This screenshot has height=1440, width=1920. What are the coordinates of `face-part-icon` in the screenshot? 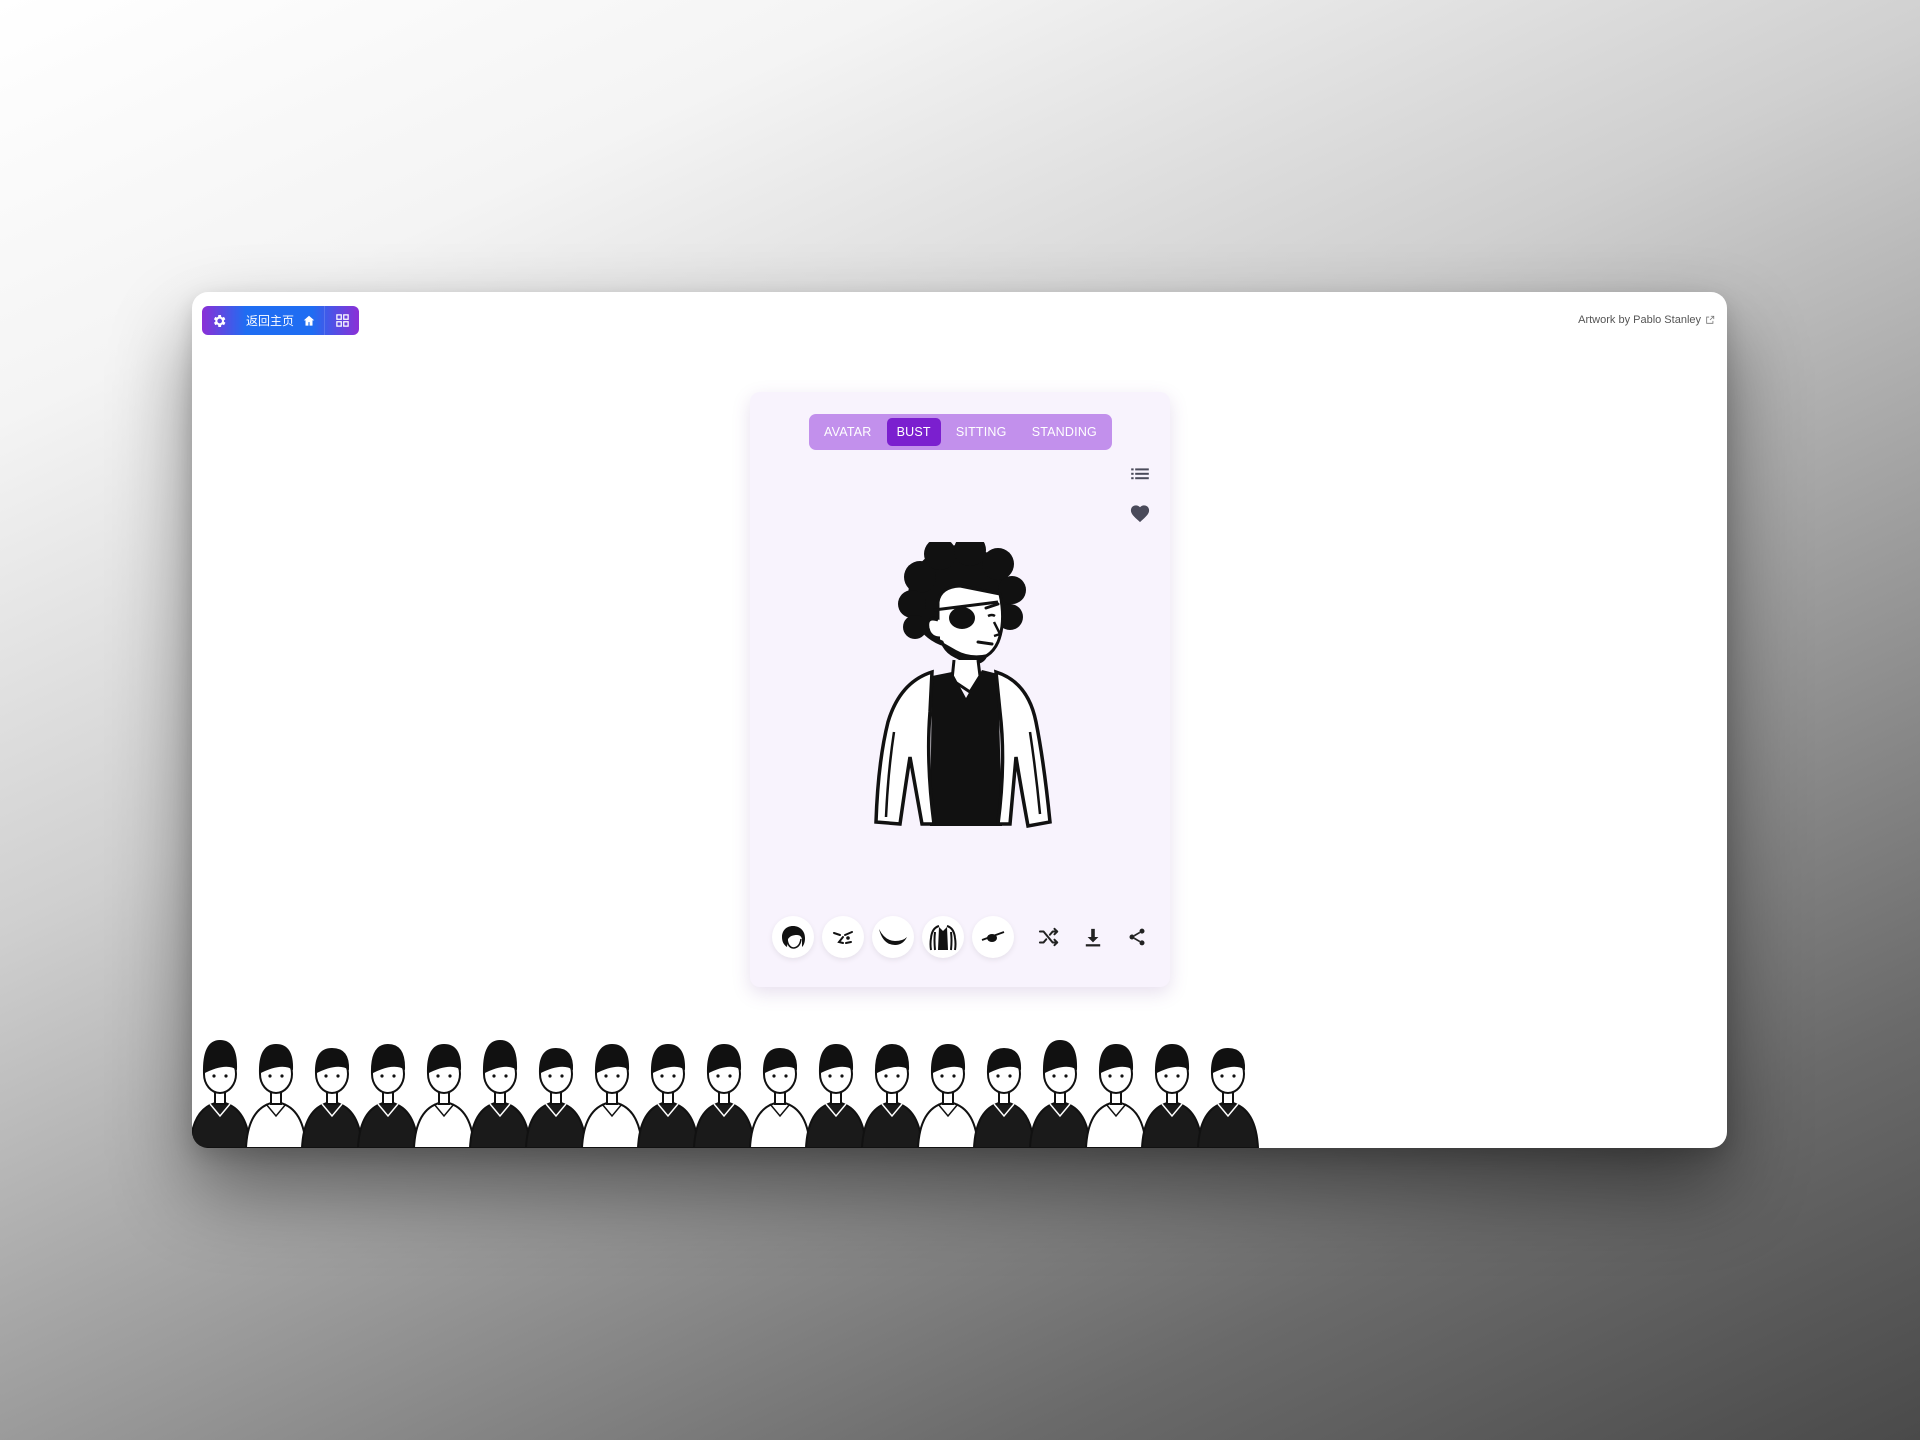 It's located at (843, 937).